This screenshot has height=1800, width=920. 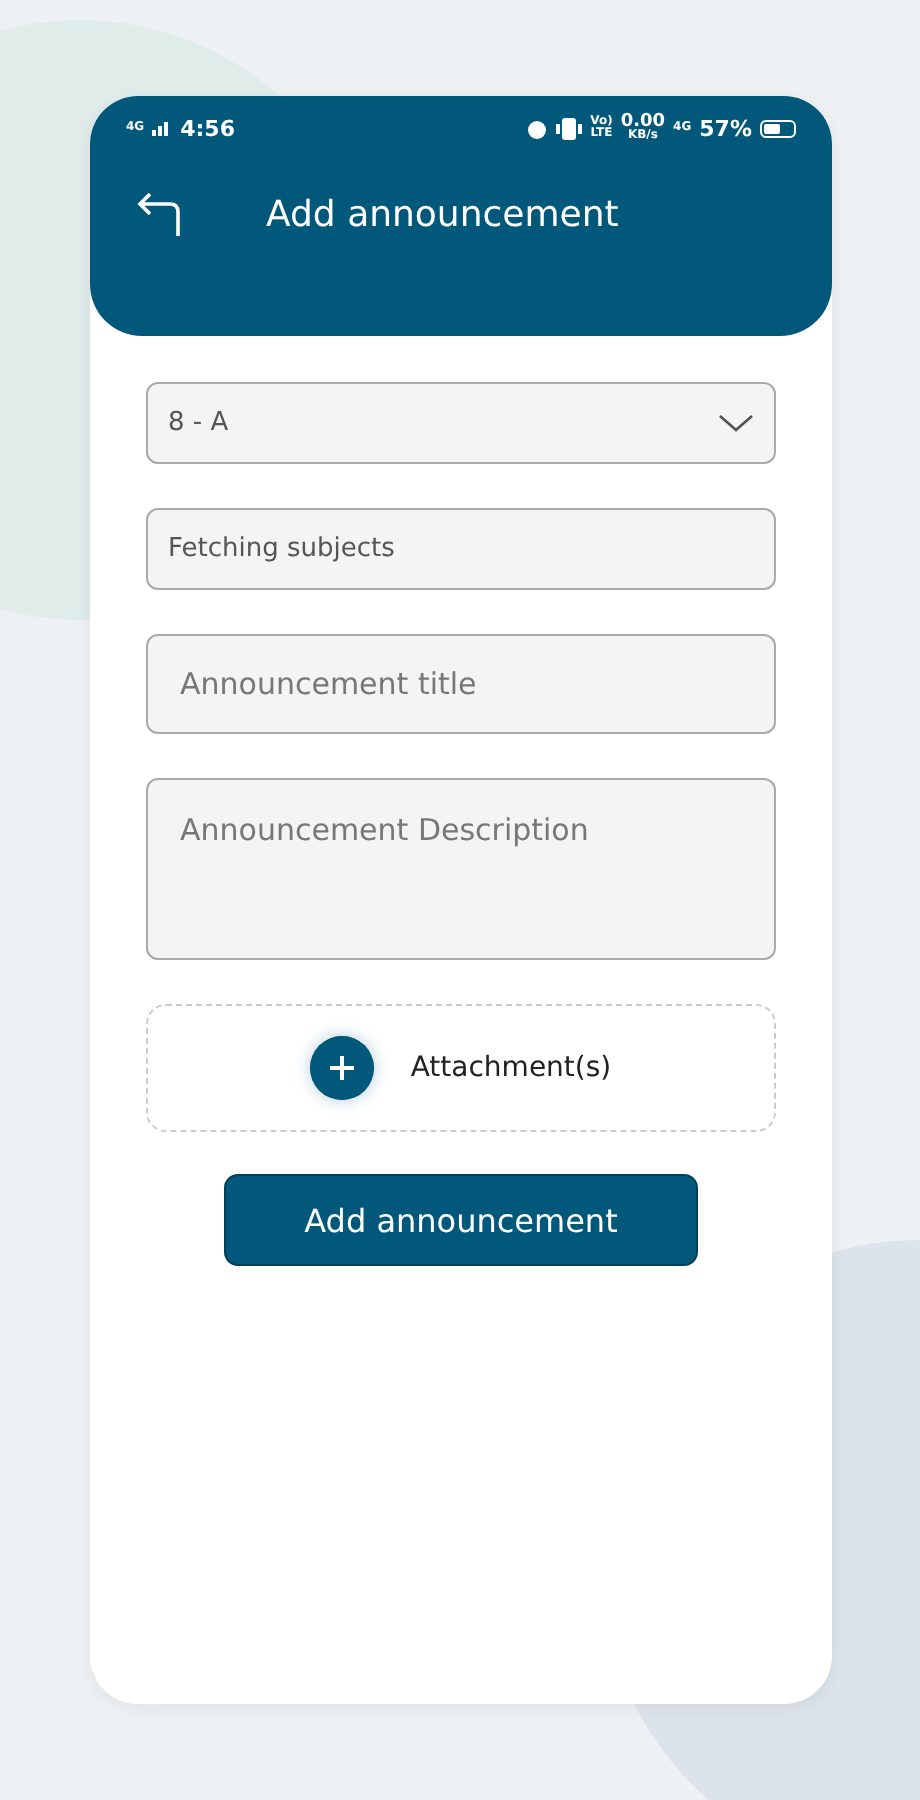 I want to click on back-icon, so click(x=160, y=214).